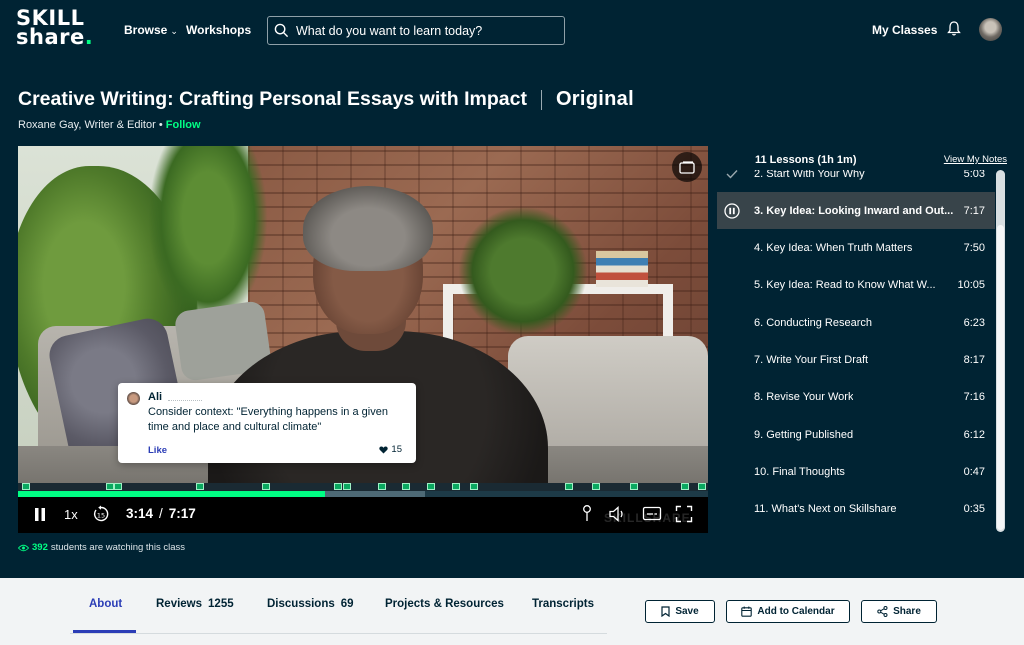  What do you see at coordinates (444, 604) in the screenshot?
I see `tab-projects-resources: Projects & Resources` at bounding box center [444, 604].